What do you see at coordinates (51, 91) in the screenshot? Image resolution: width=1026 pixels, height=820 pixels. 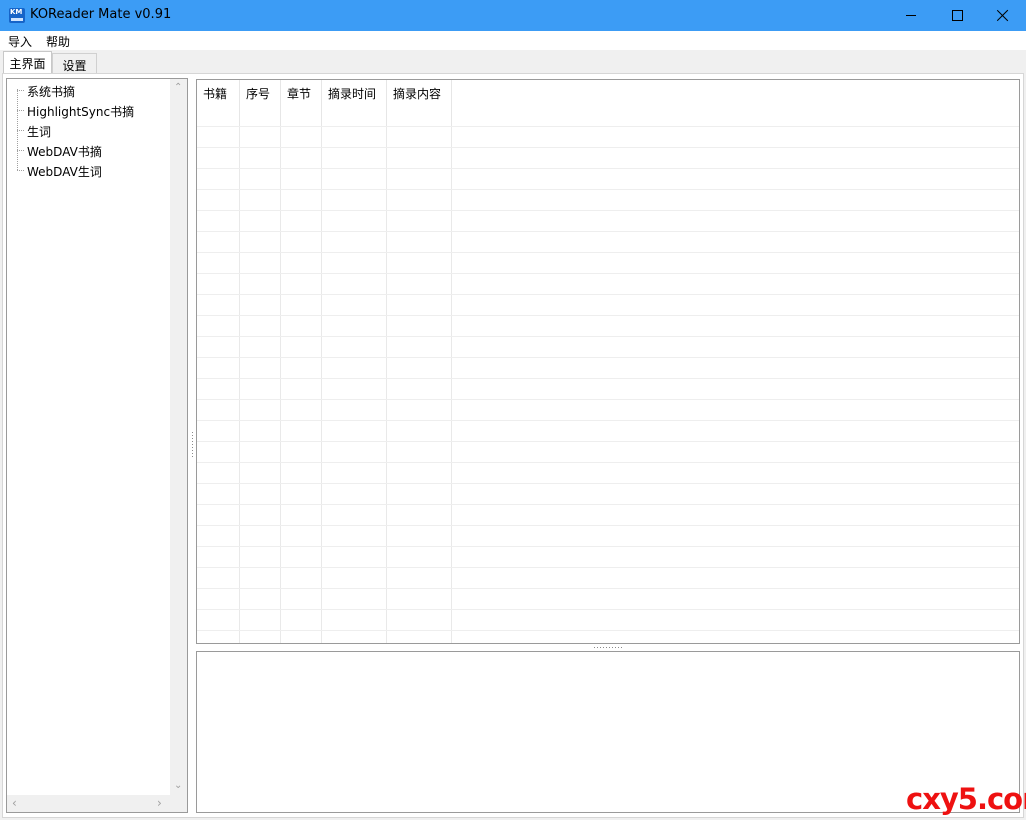 I see `tree-item-system-notes: 系统书摘` at bounding box center [51, 91].